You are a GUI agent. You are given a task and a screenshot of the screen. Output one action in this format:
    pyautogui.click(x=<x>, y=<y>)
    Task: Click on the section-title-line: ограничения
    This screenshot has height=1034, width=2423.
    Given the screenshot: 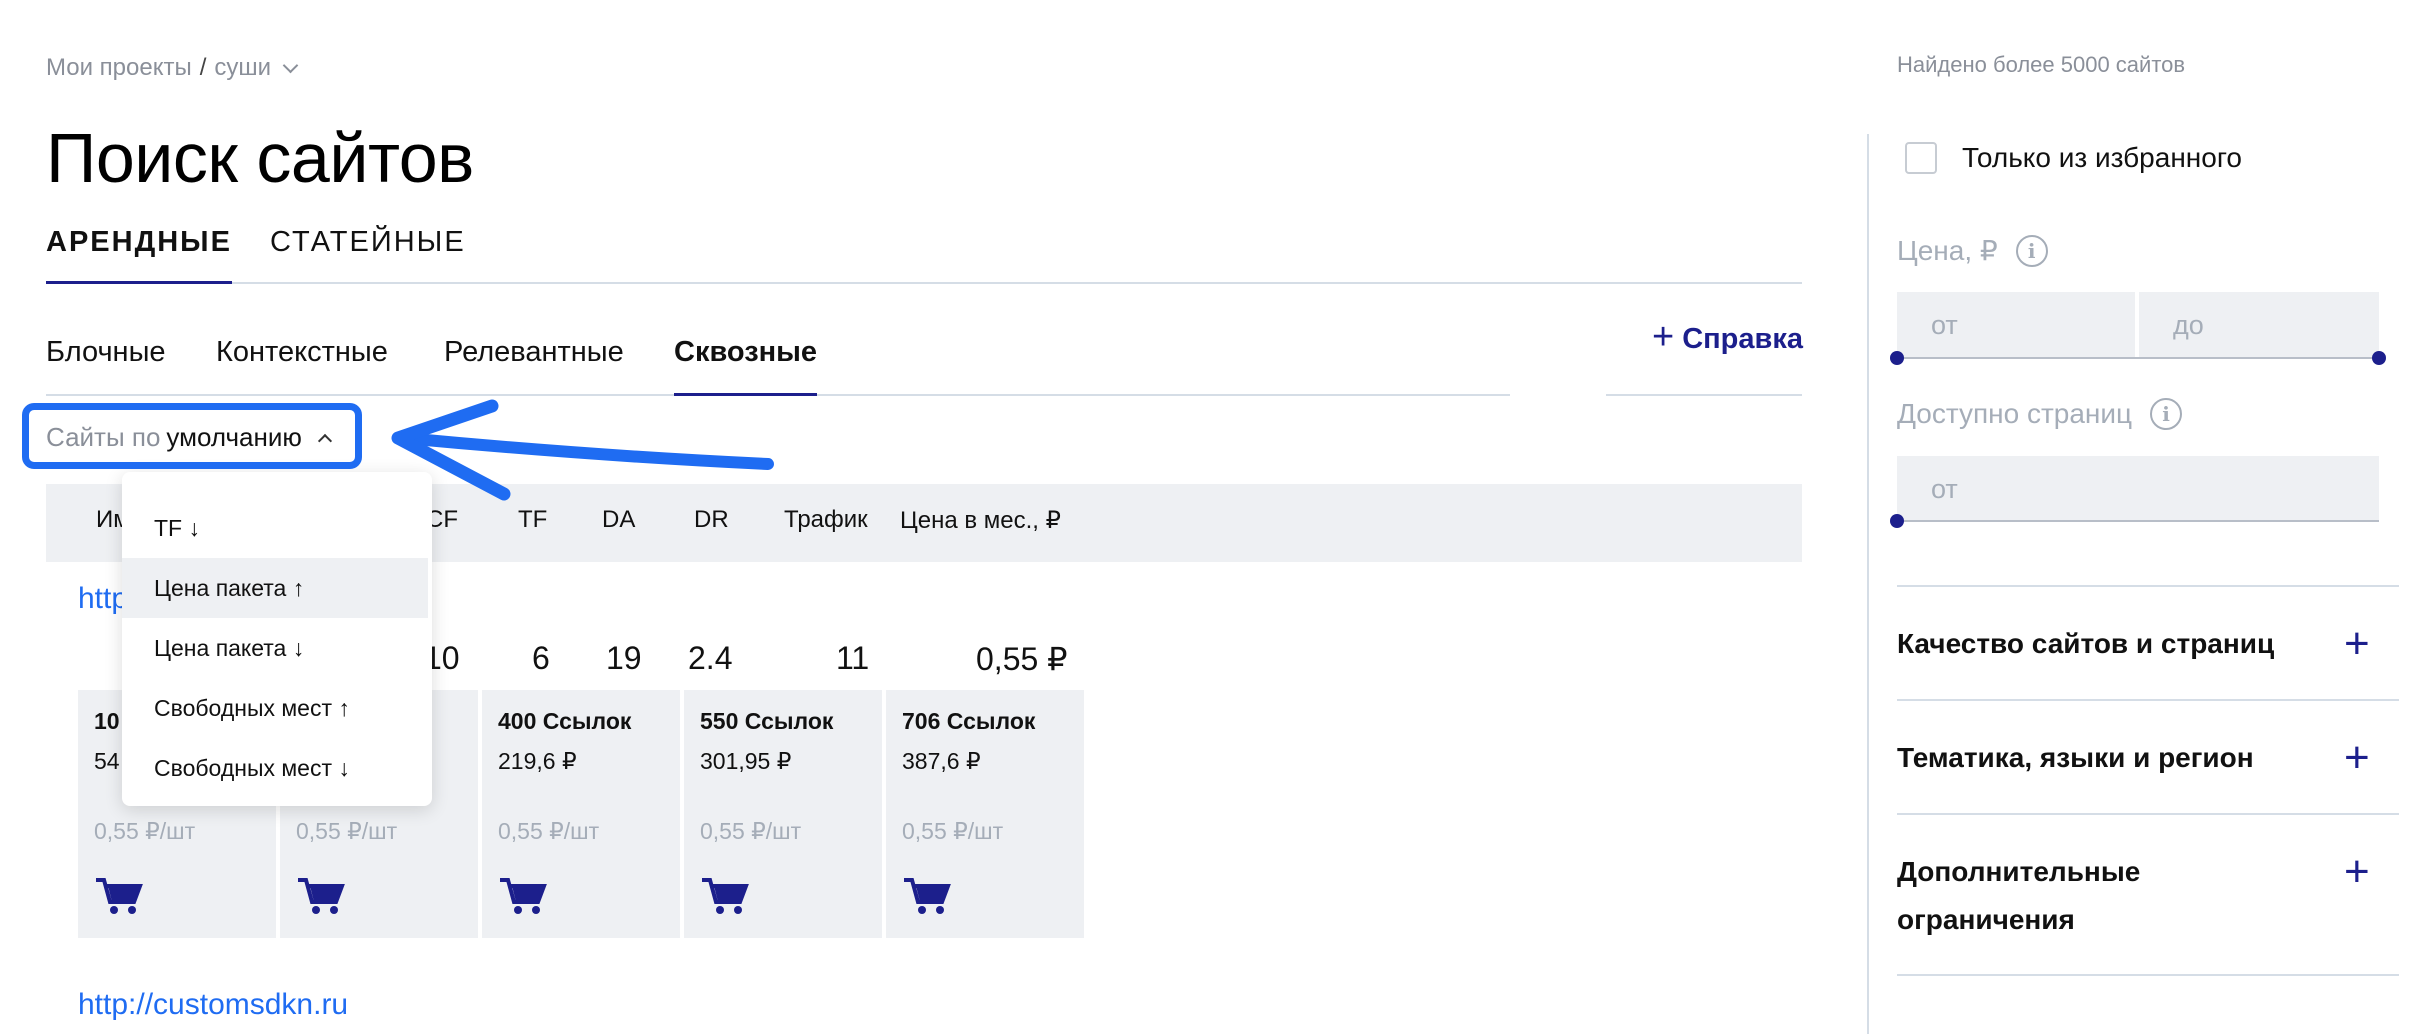 What is the action you would take?
    pyautogui.click(x=1986, y=919)
    